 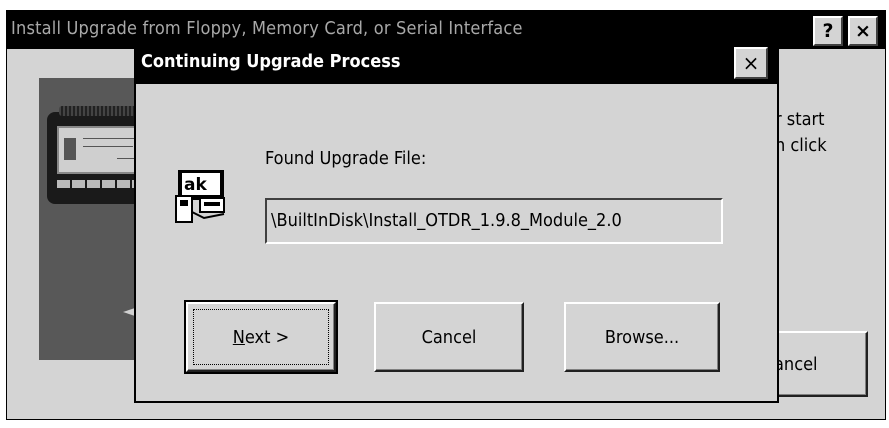 I want to click on found-upgrade-label: Found Upgrade File:, so click(x=346, y=158).